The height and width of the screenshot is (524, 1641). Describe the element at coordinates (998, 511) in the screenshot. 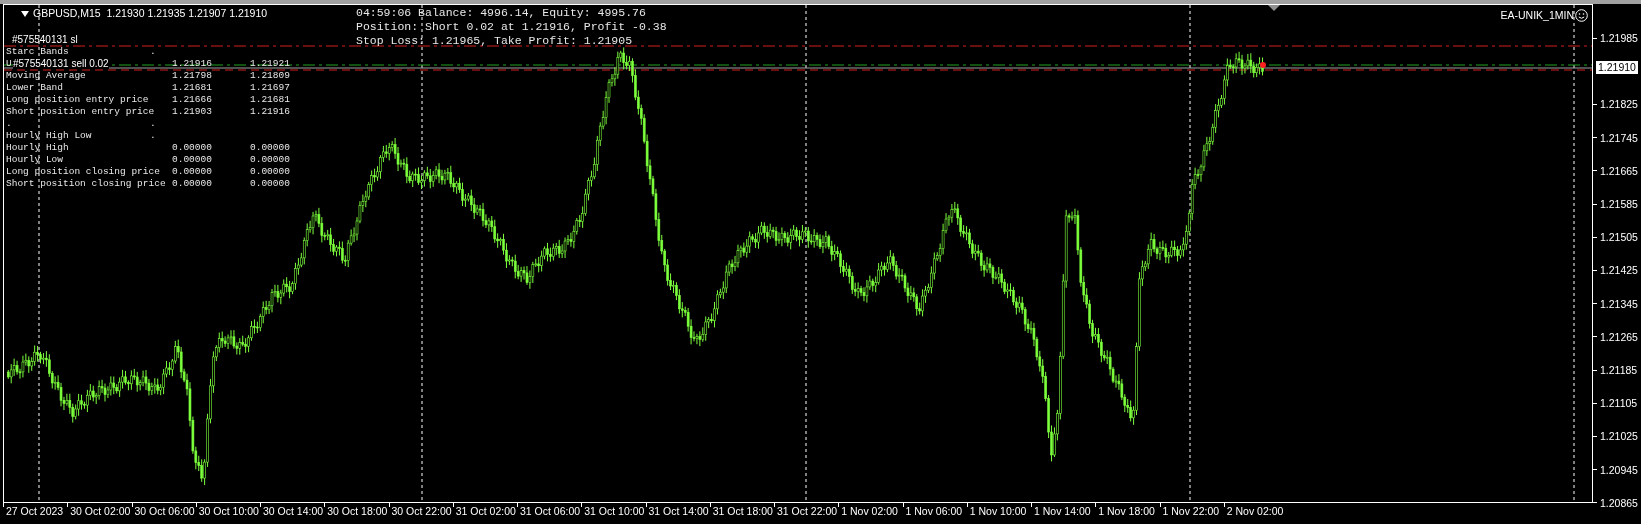

I see `time-axis-label: 1 Nov 10:00` at that location.